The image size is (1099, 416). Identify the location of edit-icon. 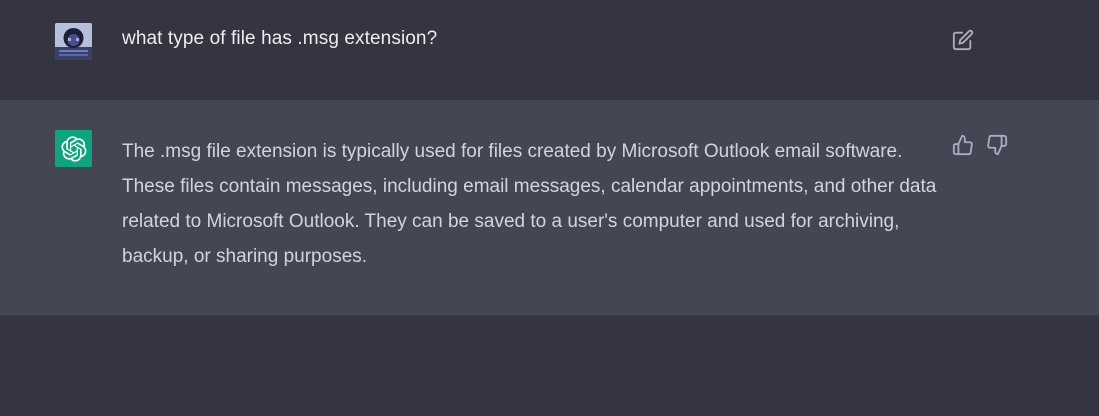
(963, 40).